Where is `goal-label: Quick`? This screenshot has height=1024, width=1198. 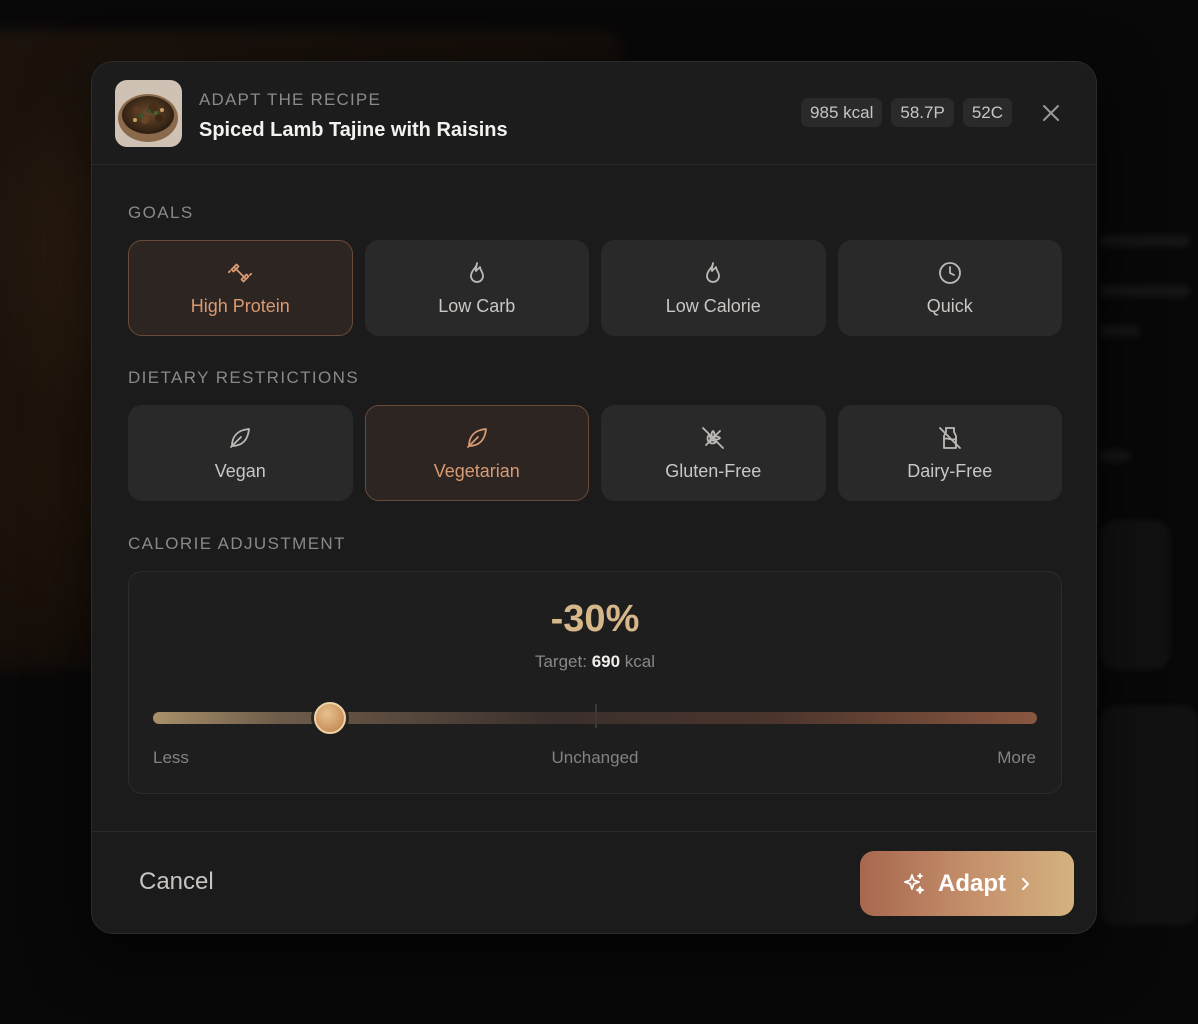 goal-label: Quick is located at coordinates (949, 305).